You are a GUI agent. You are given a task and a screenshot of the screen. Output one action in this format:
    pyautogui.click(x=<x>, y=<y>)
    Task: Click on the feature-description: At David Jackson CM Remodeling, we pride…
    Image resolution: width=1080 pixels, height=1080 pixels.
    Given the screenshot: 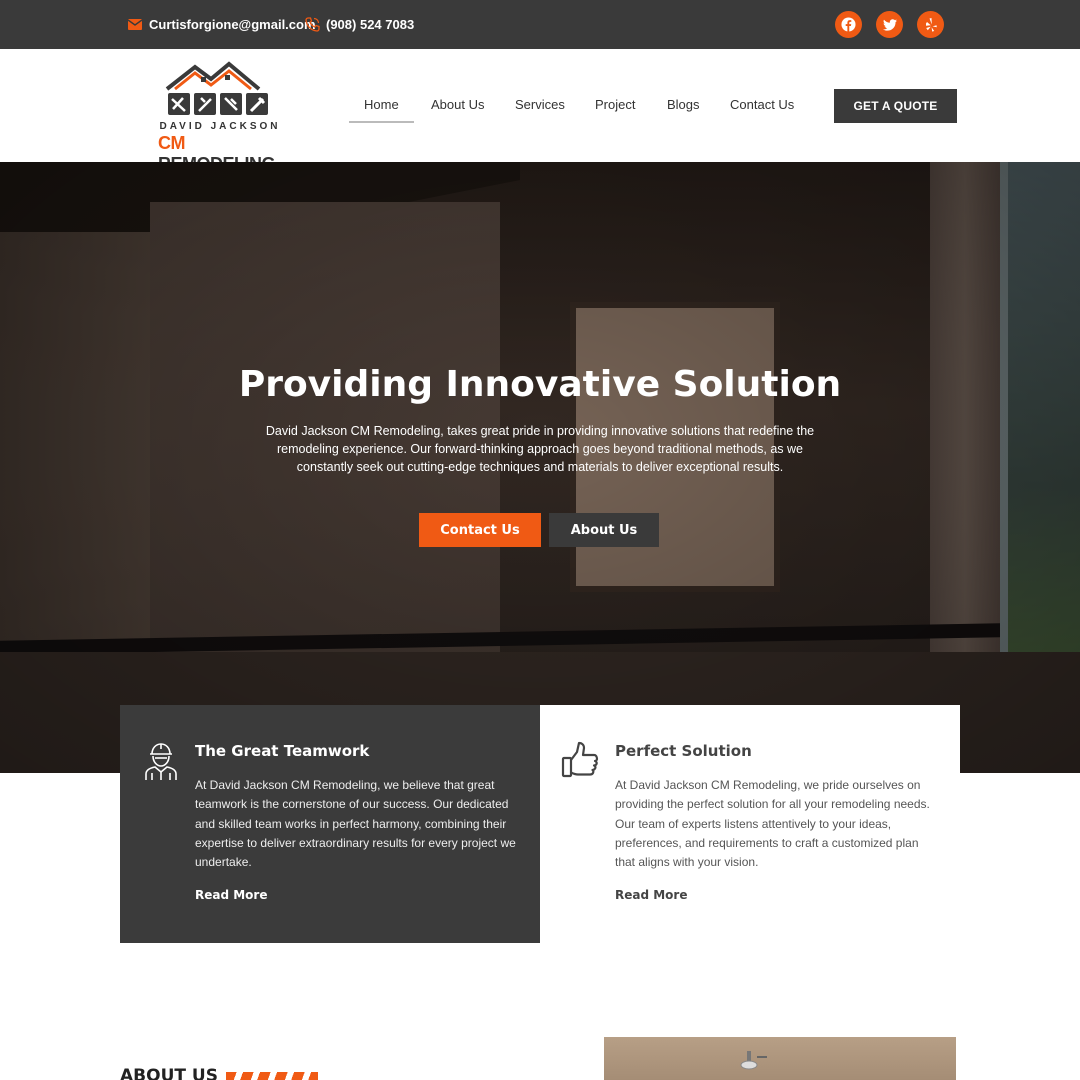 What is the action you would take?
    pyautogui.click(x=772, y=824)
    